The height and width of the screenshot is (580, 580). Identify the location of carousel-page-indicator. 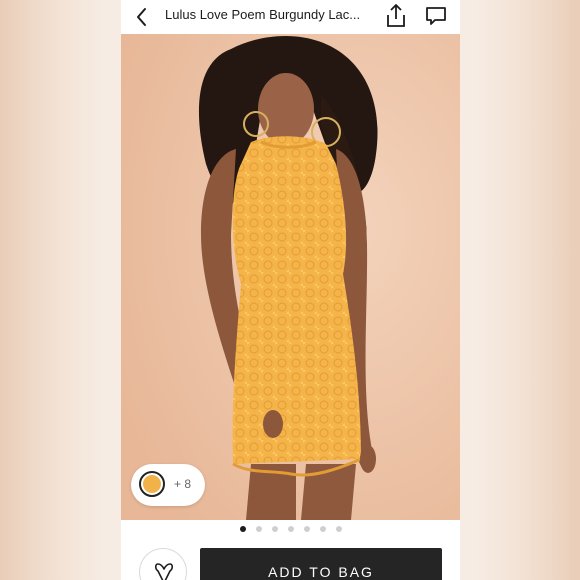
(290, 529).